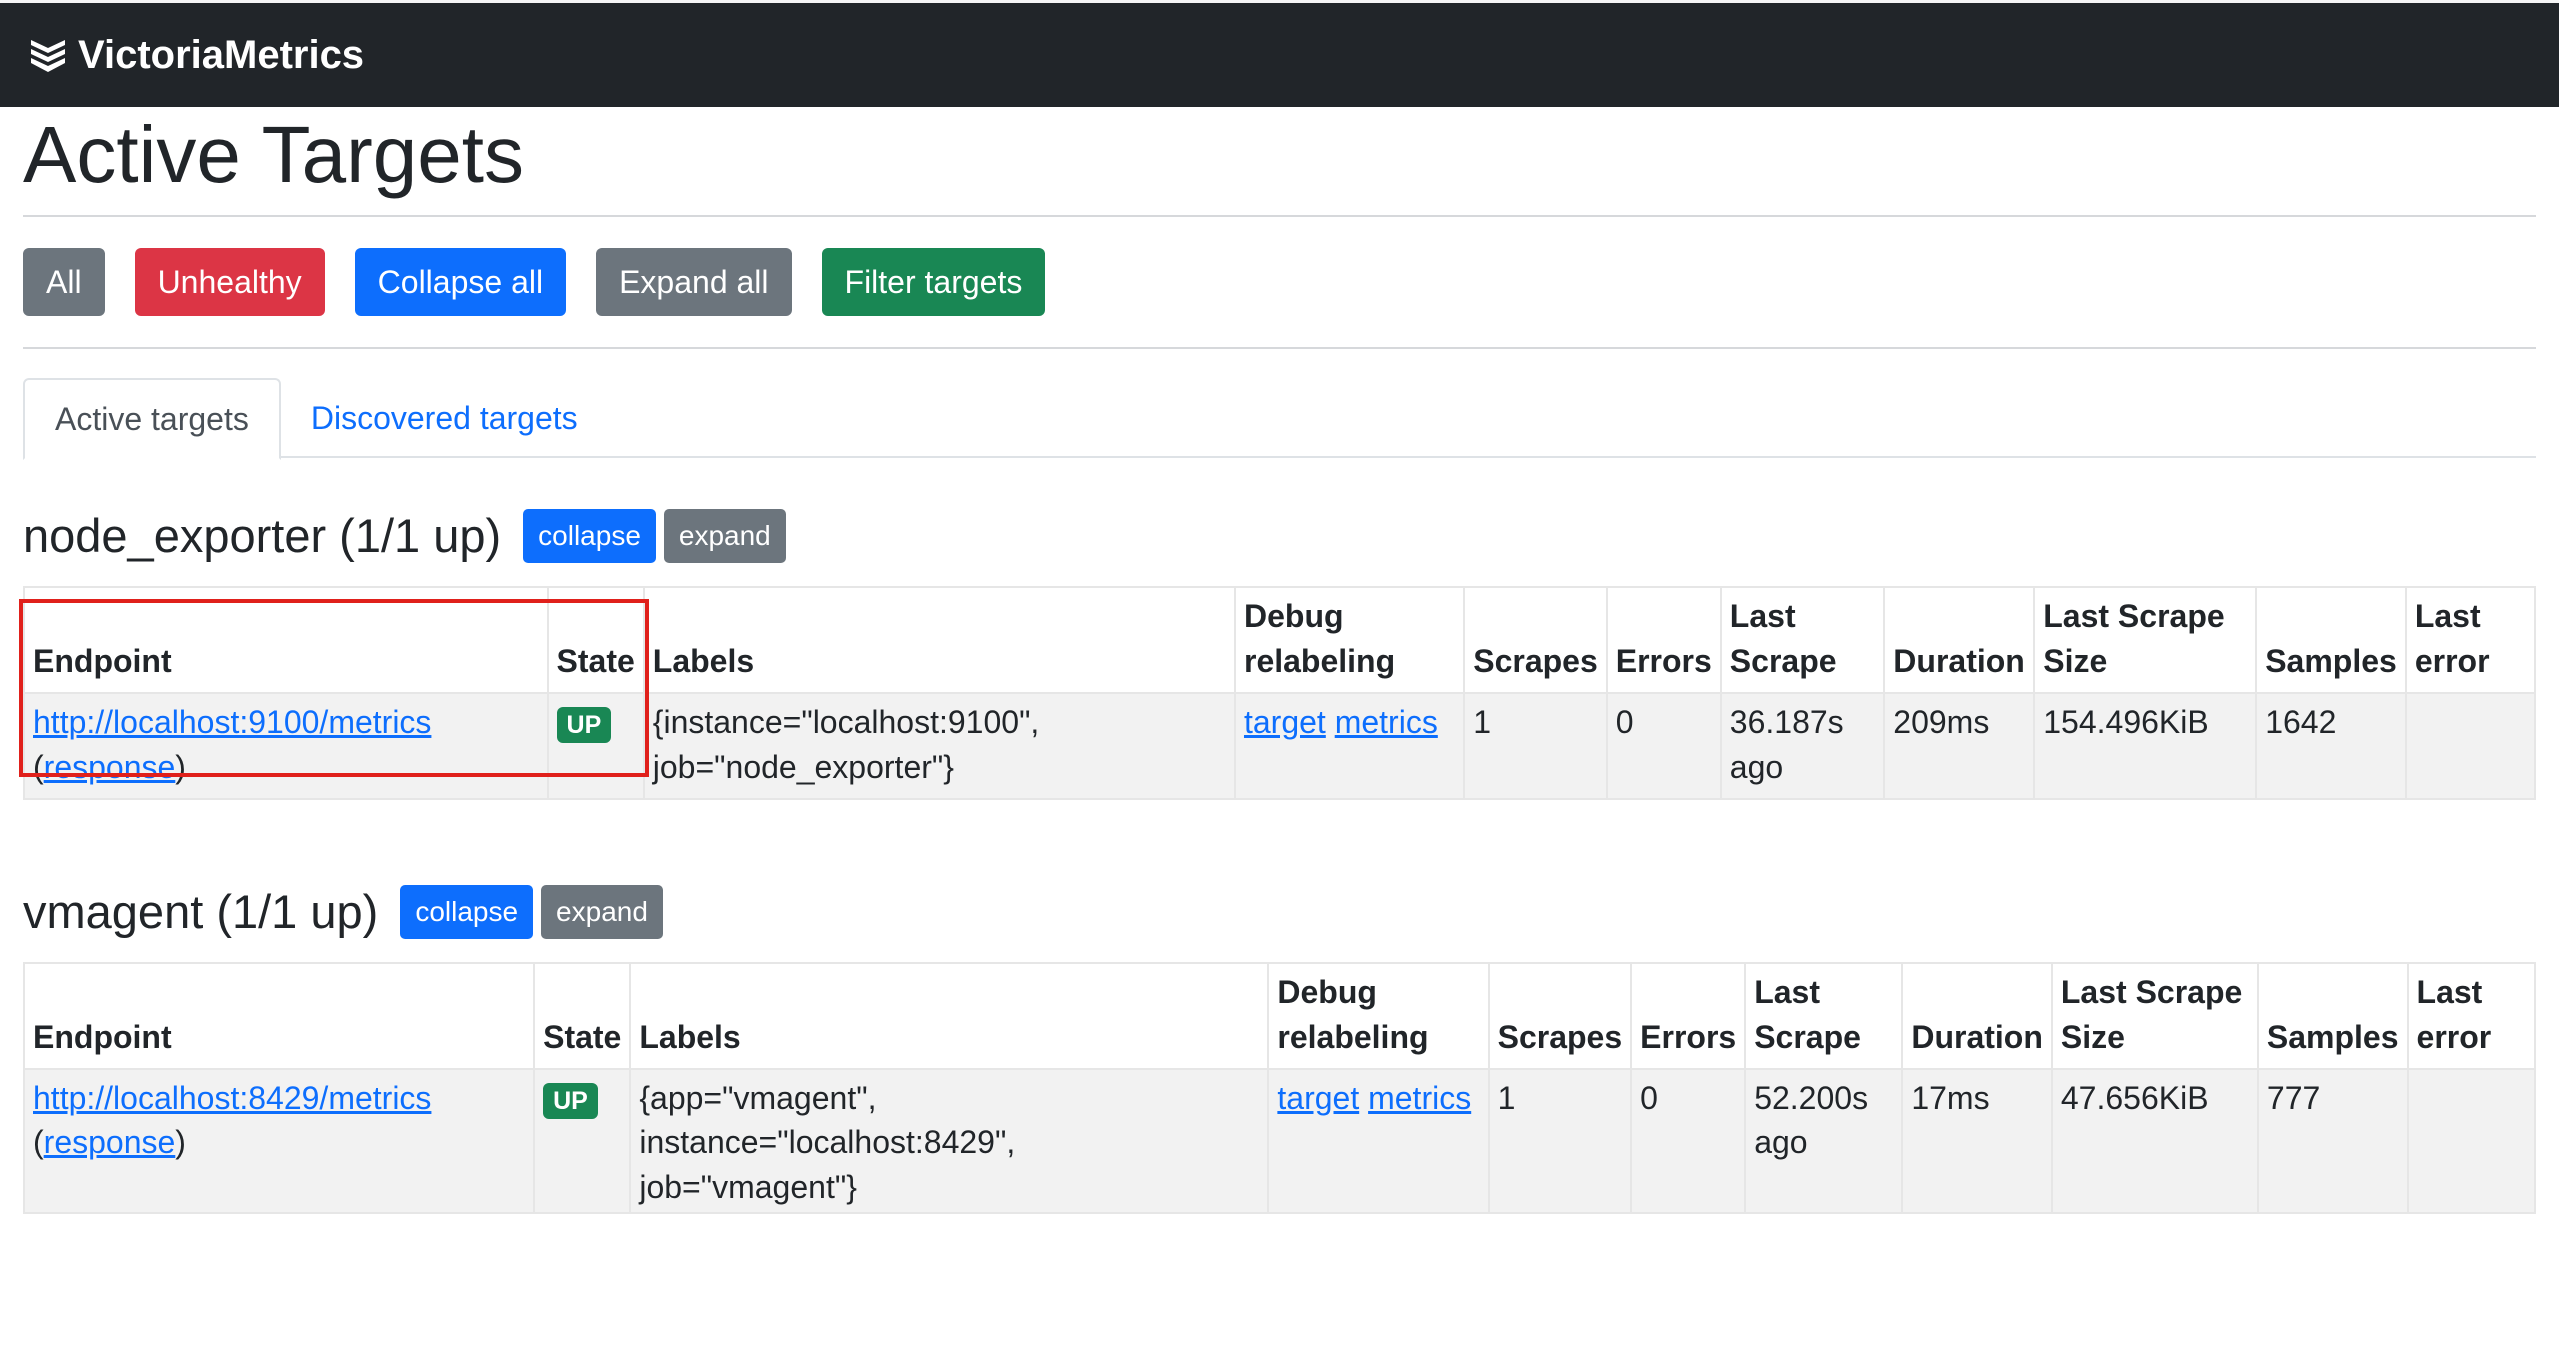 The width and height of the screenshot is (2559, 1348). What do you see at coordinates (64, 282) in the screenshot?
I see `all-button: All` at bounding box center [64, 282].